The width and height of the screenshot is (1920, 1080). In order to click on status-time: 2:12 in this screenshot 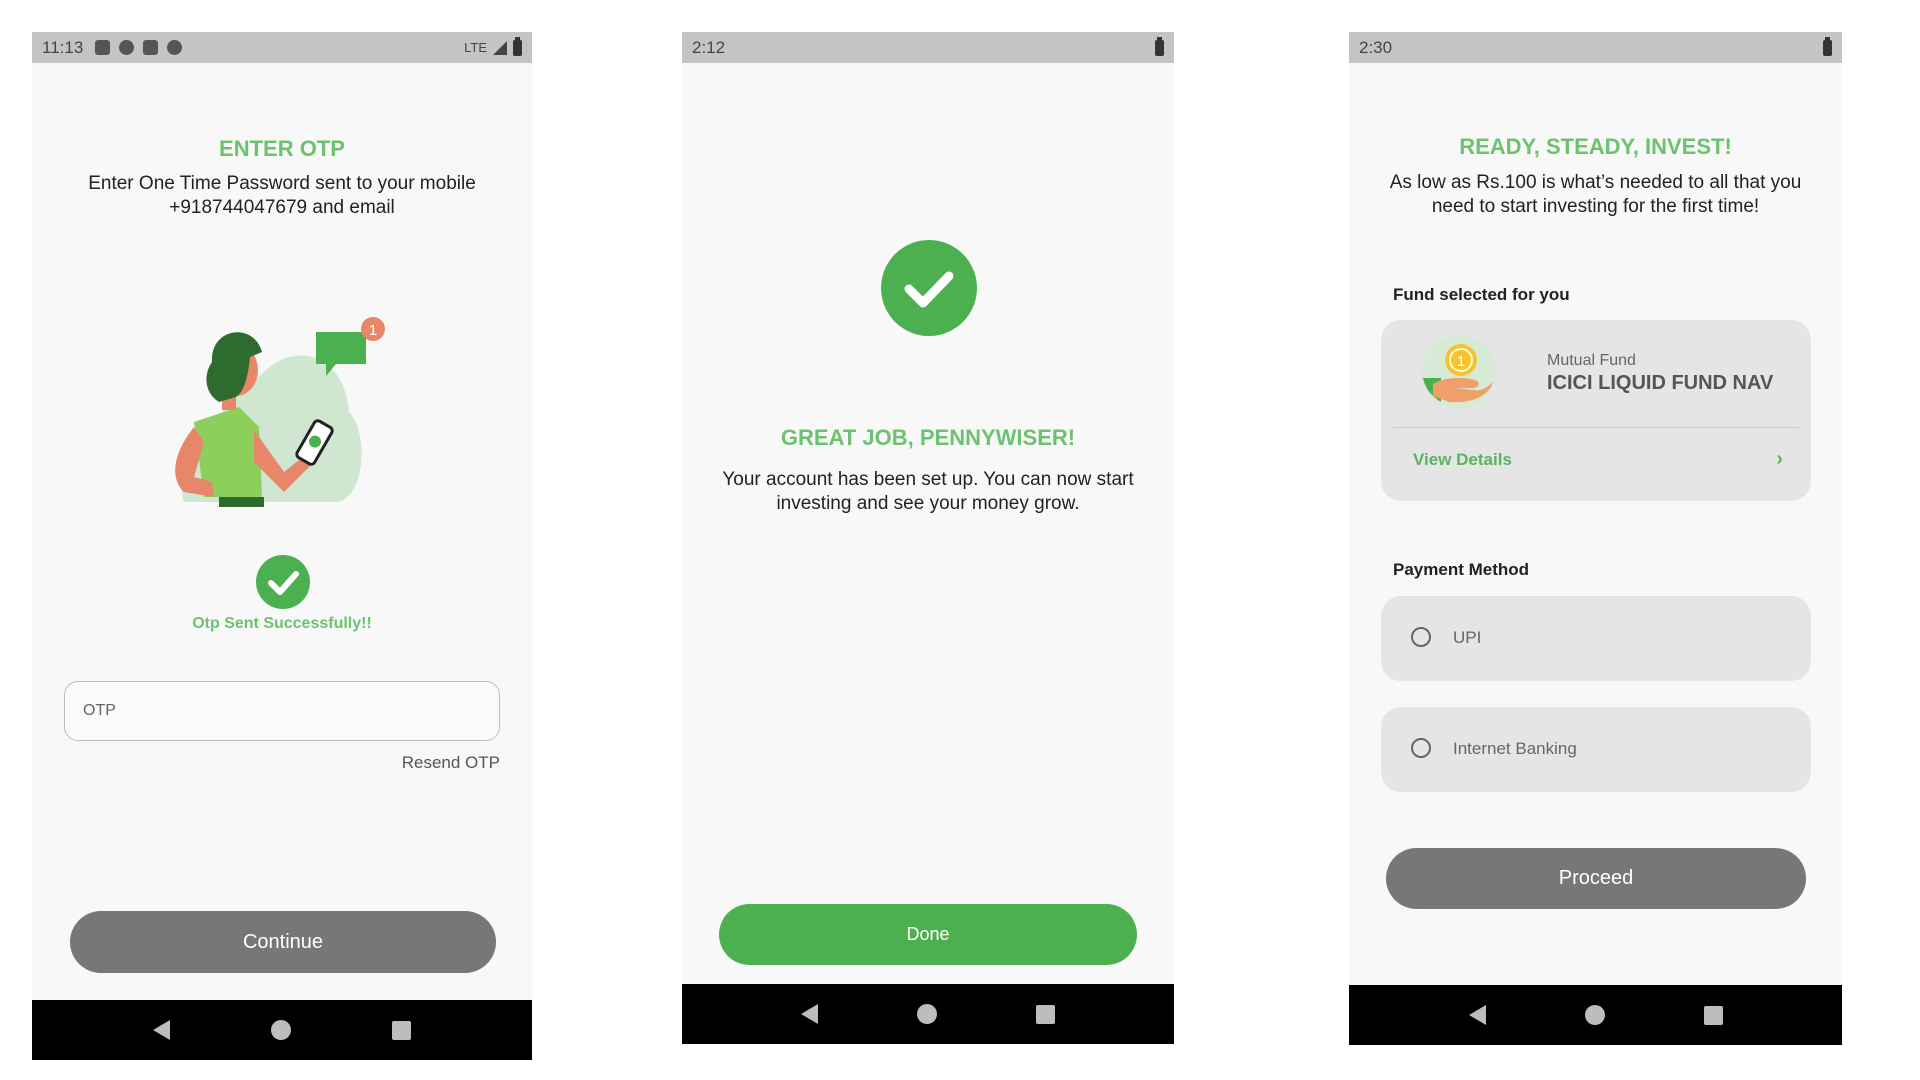, I will do `click(709, 47)`.